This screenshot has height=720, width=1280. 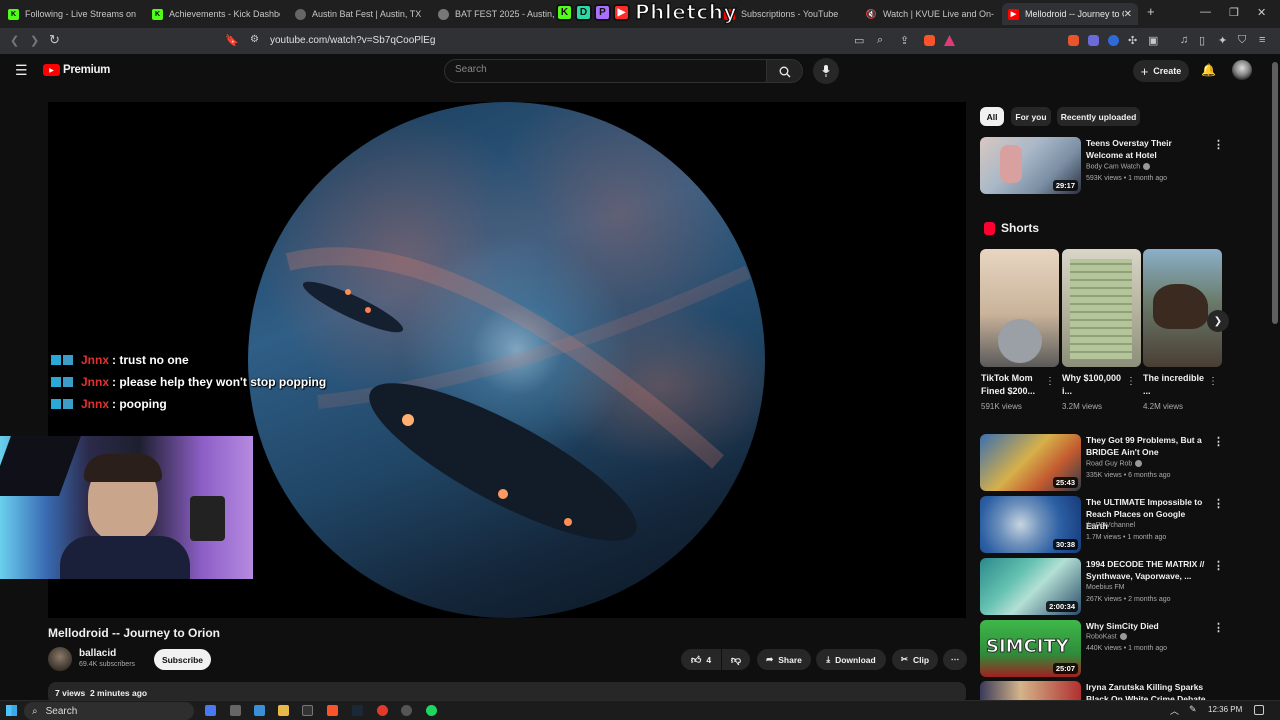 What do you see at coordinates (54, 40) in the screenshot?
I see `reload-icon: ↻` at bounding box center [54, 40].